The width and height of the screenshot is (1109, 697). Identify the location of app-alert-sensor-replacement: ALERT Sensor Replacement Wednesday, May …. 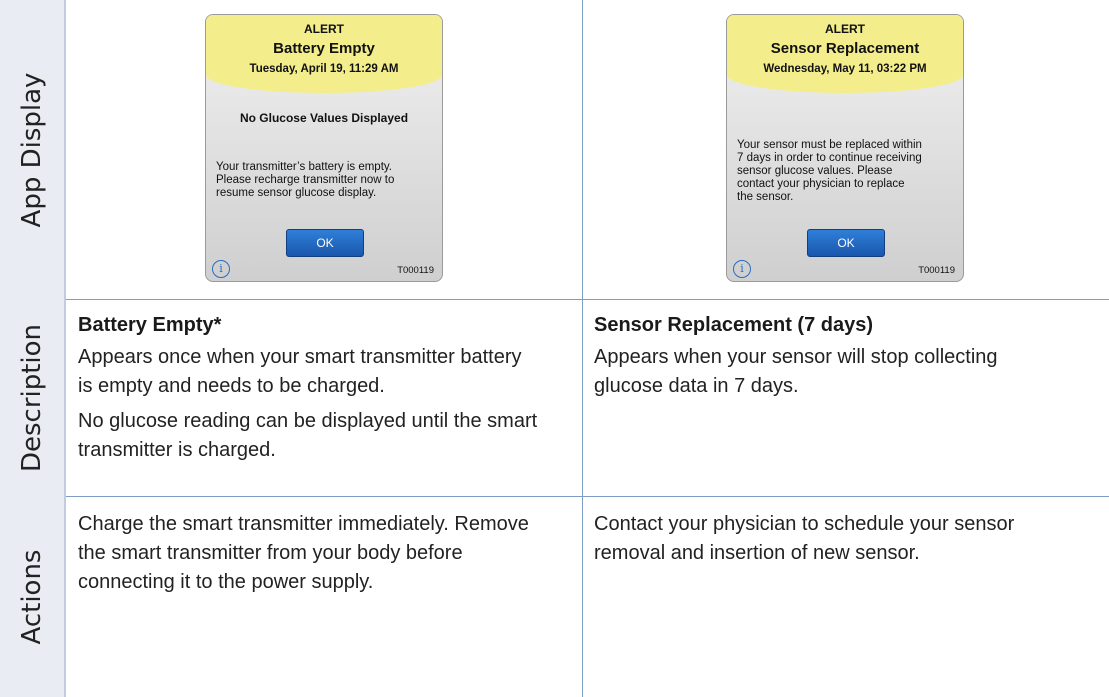
(845, 148).